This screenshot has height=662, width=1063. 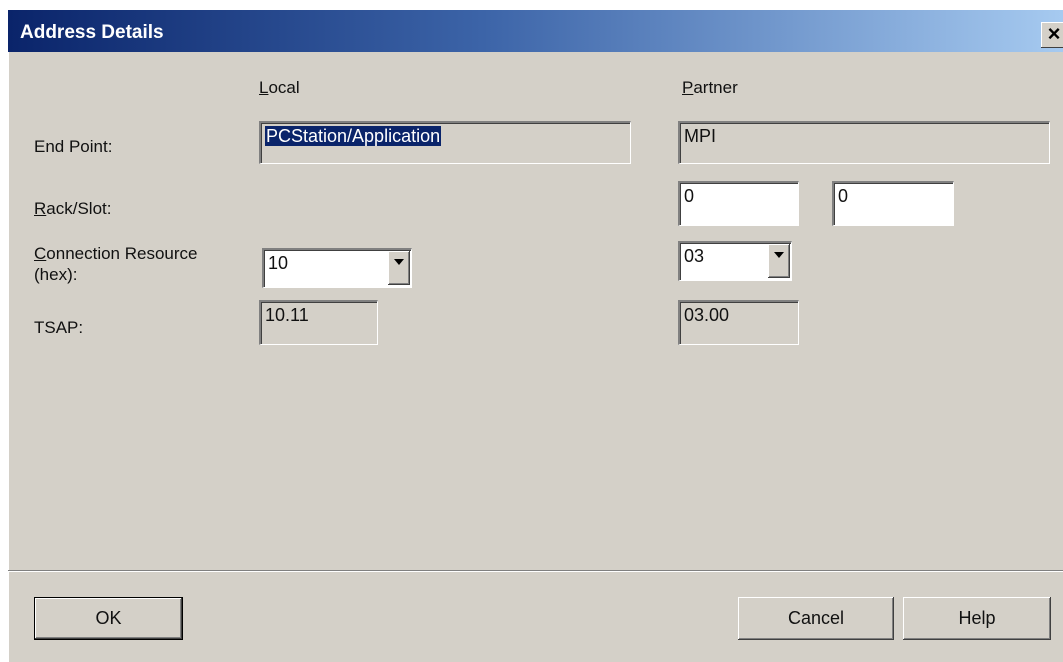 What do you see at coordinates (337, 268) in the screenshot?
I see `local-connection-resource-select: 10` at bounding box center [337, 268].